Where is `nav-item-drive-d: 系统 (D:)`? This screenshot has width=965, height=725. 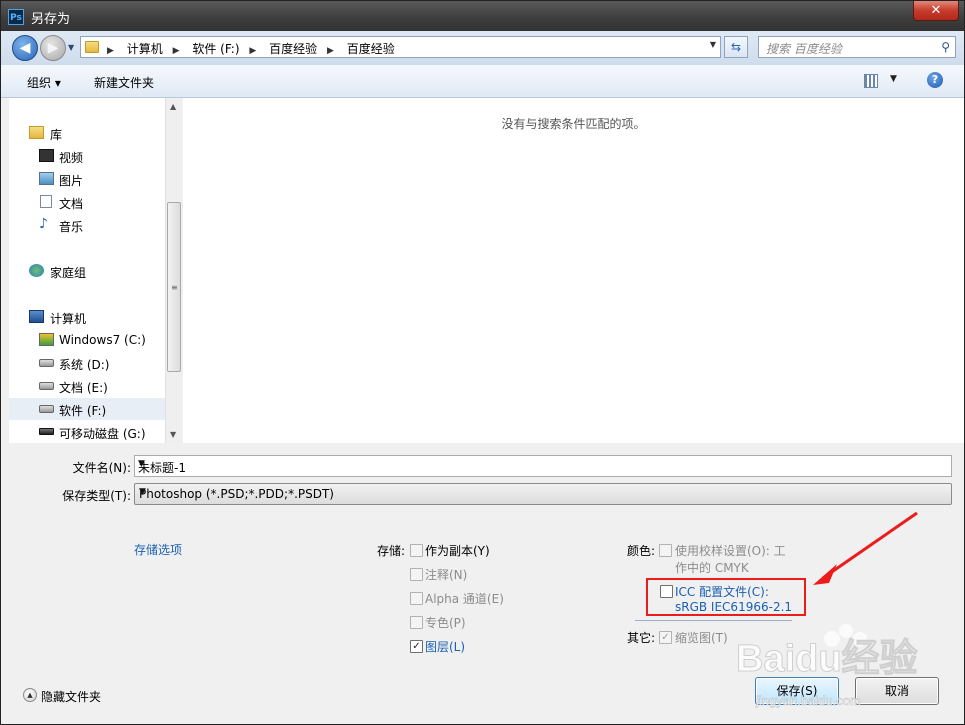
nav-item-drive-d: 系统 (D:) is located at coordinates (87, 363).